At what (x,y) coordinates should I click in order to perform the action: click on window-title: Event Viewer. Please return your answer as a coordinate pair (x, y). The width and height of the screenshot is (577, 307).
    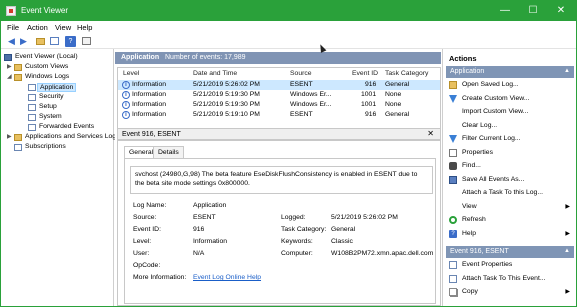
    Looking at the image, I should click on (44, 10).